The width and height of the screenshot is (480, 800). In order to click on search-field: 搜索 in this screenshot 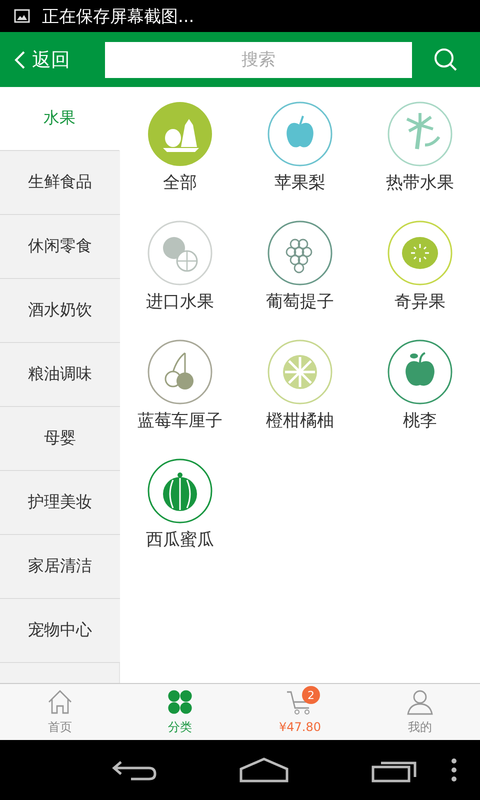, I will do `click(258, 60)`.